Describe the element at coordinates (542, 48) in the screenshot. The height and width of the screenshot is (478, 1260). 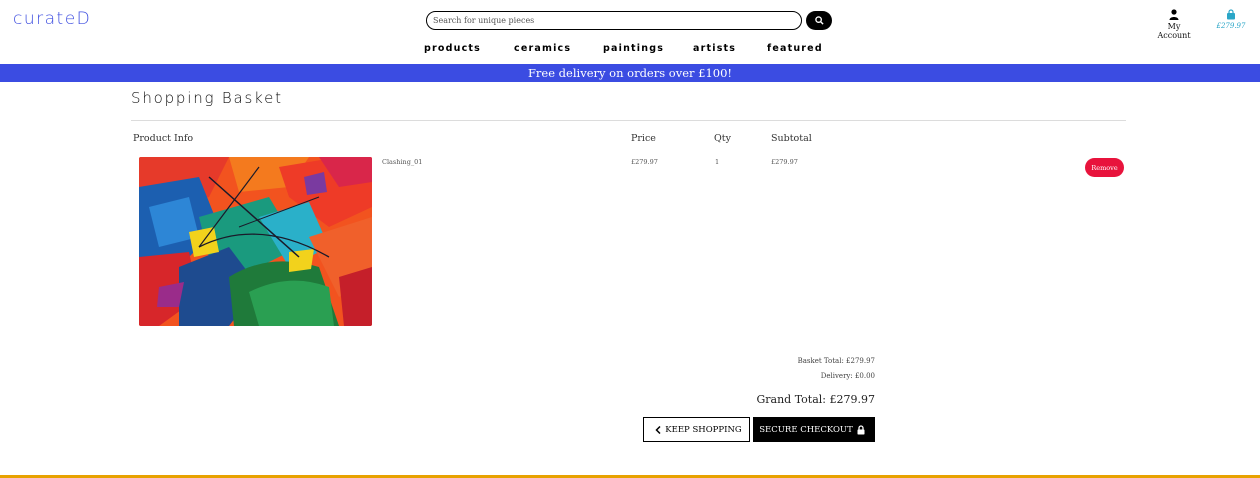
I see `nav-item-ceramics: ceramics` at that location.